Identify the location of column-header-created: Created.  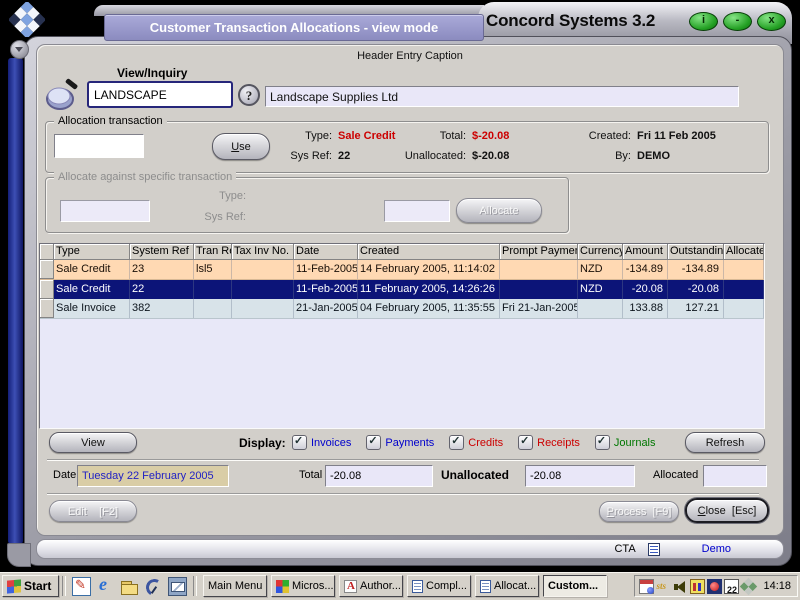
(429, 252).